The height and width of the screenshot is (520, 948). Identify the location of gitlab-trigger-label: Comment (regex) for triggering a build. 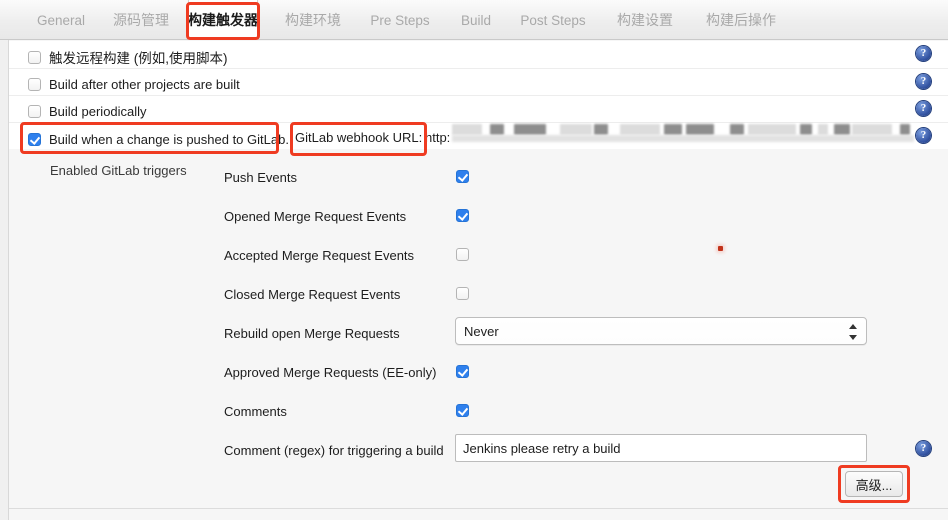
(334, 450).